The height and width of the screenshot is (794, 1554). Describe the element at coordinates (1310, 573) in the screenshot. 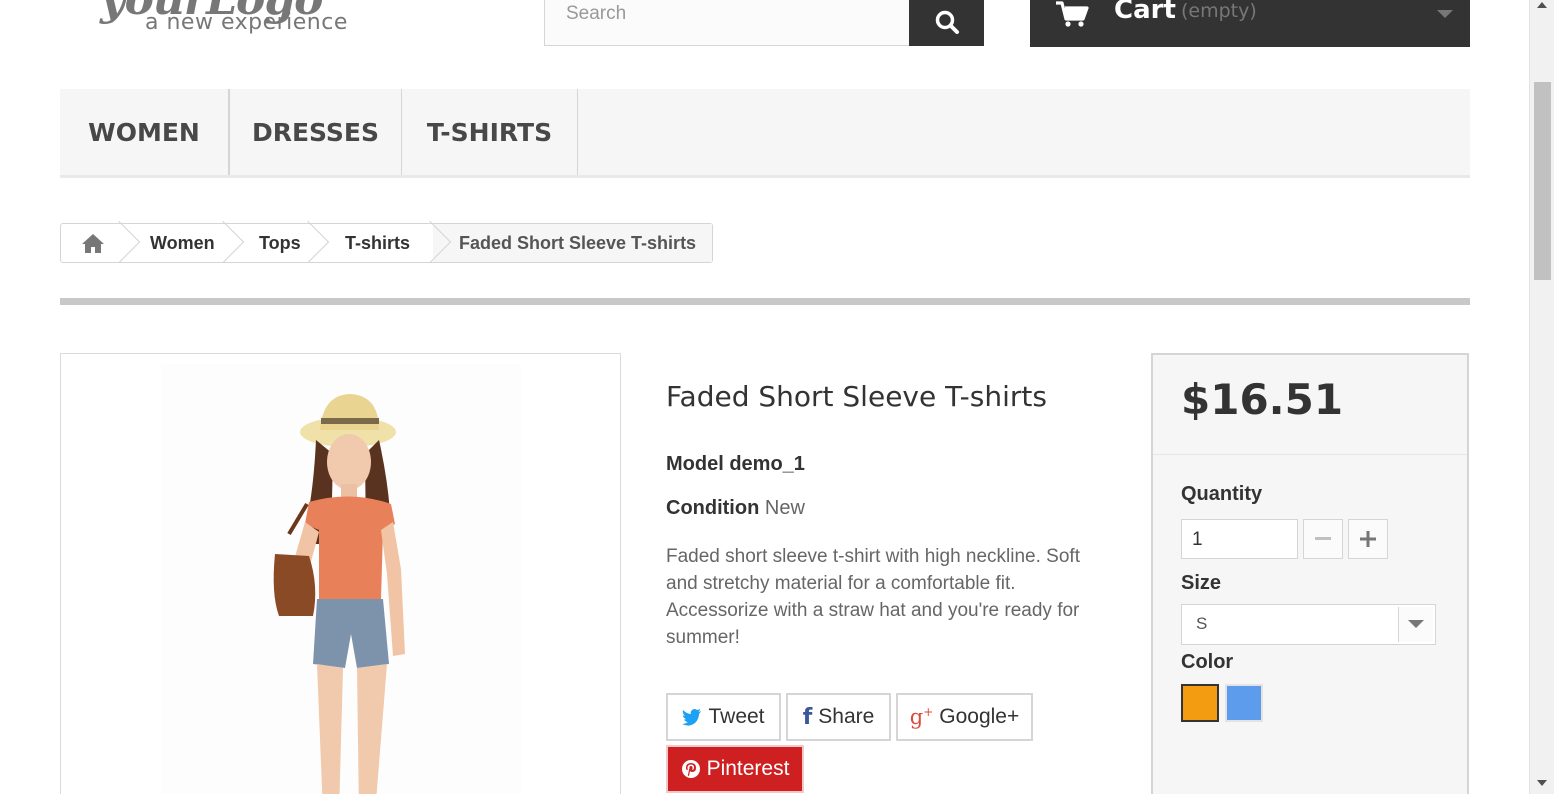

I see `buy-box: $16.51 Quantity 1 Size S Color` at that location.